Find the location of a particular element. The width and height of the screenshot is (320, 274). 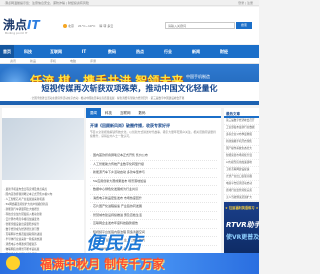

list-item: 新款旗舰手机开启预售 is located at coordinates (241, 142).